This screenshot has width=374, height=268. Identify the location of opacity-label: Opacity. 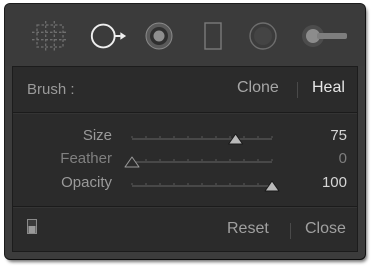
(86, 182).